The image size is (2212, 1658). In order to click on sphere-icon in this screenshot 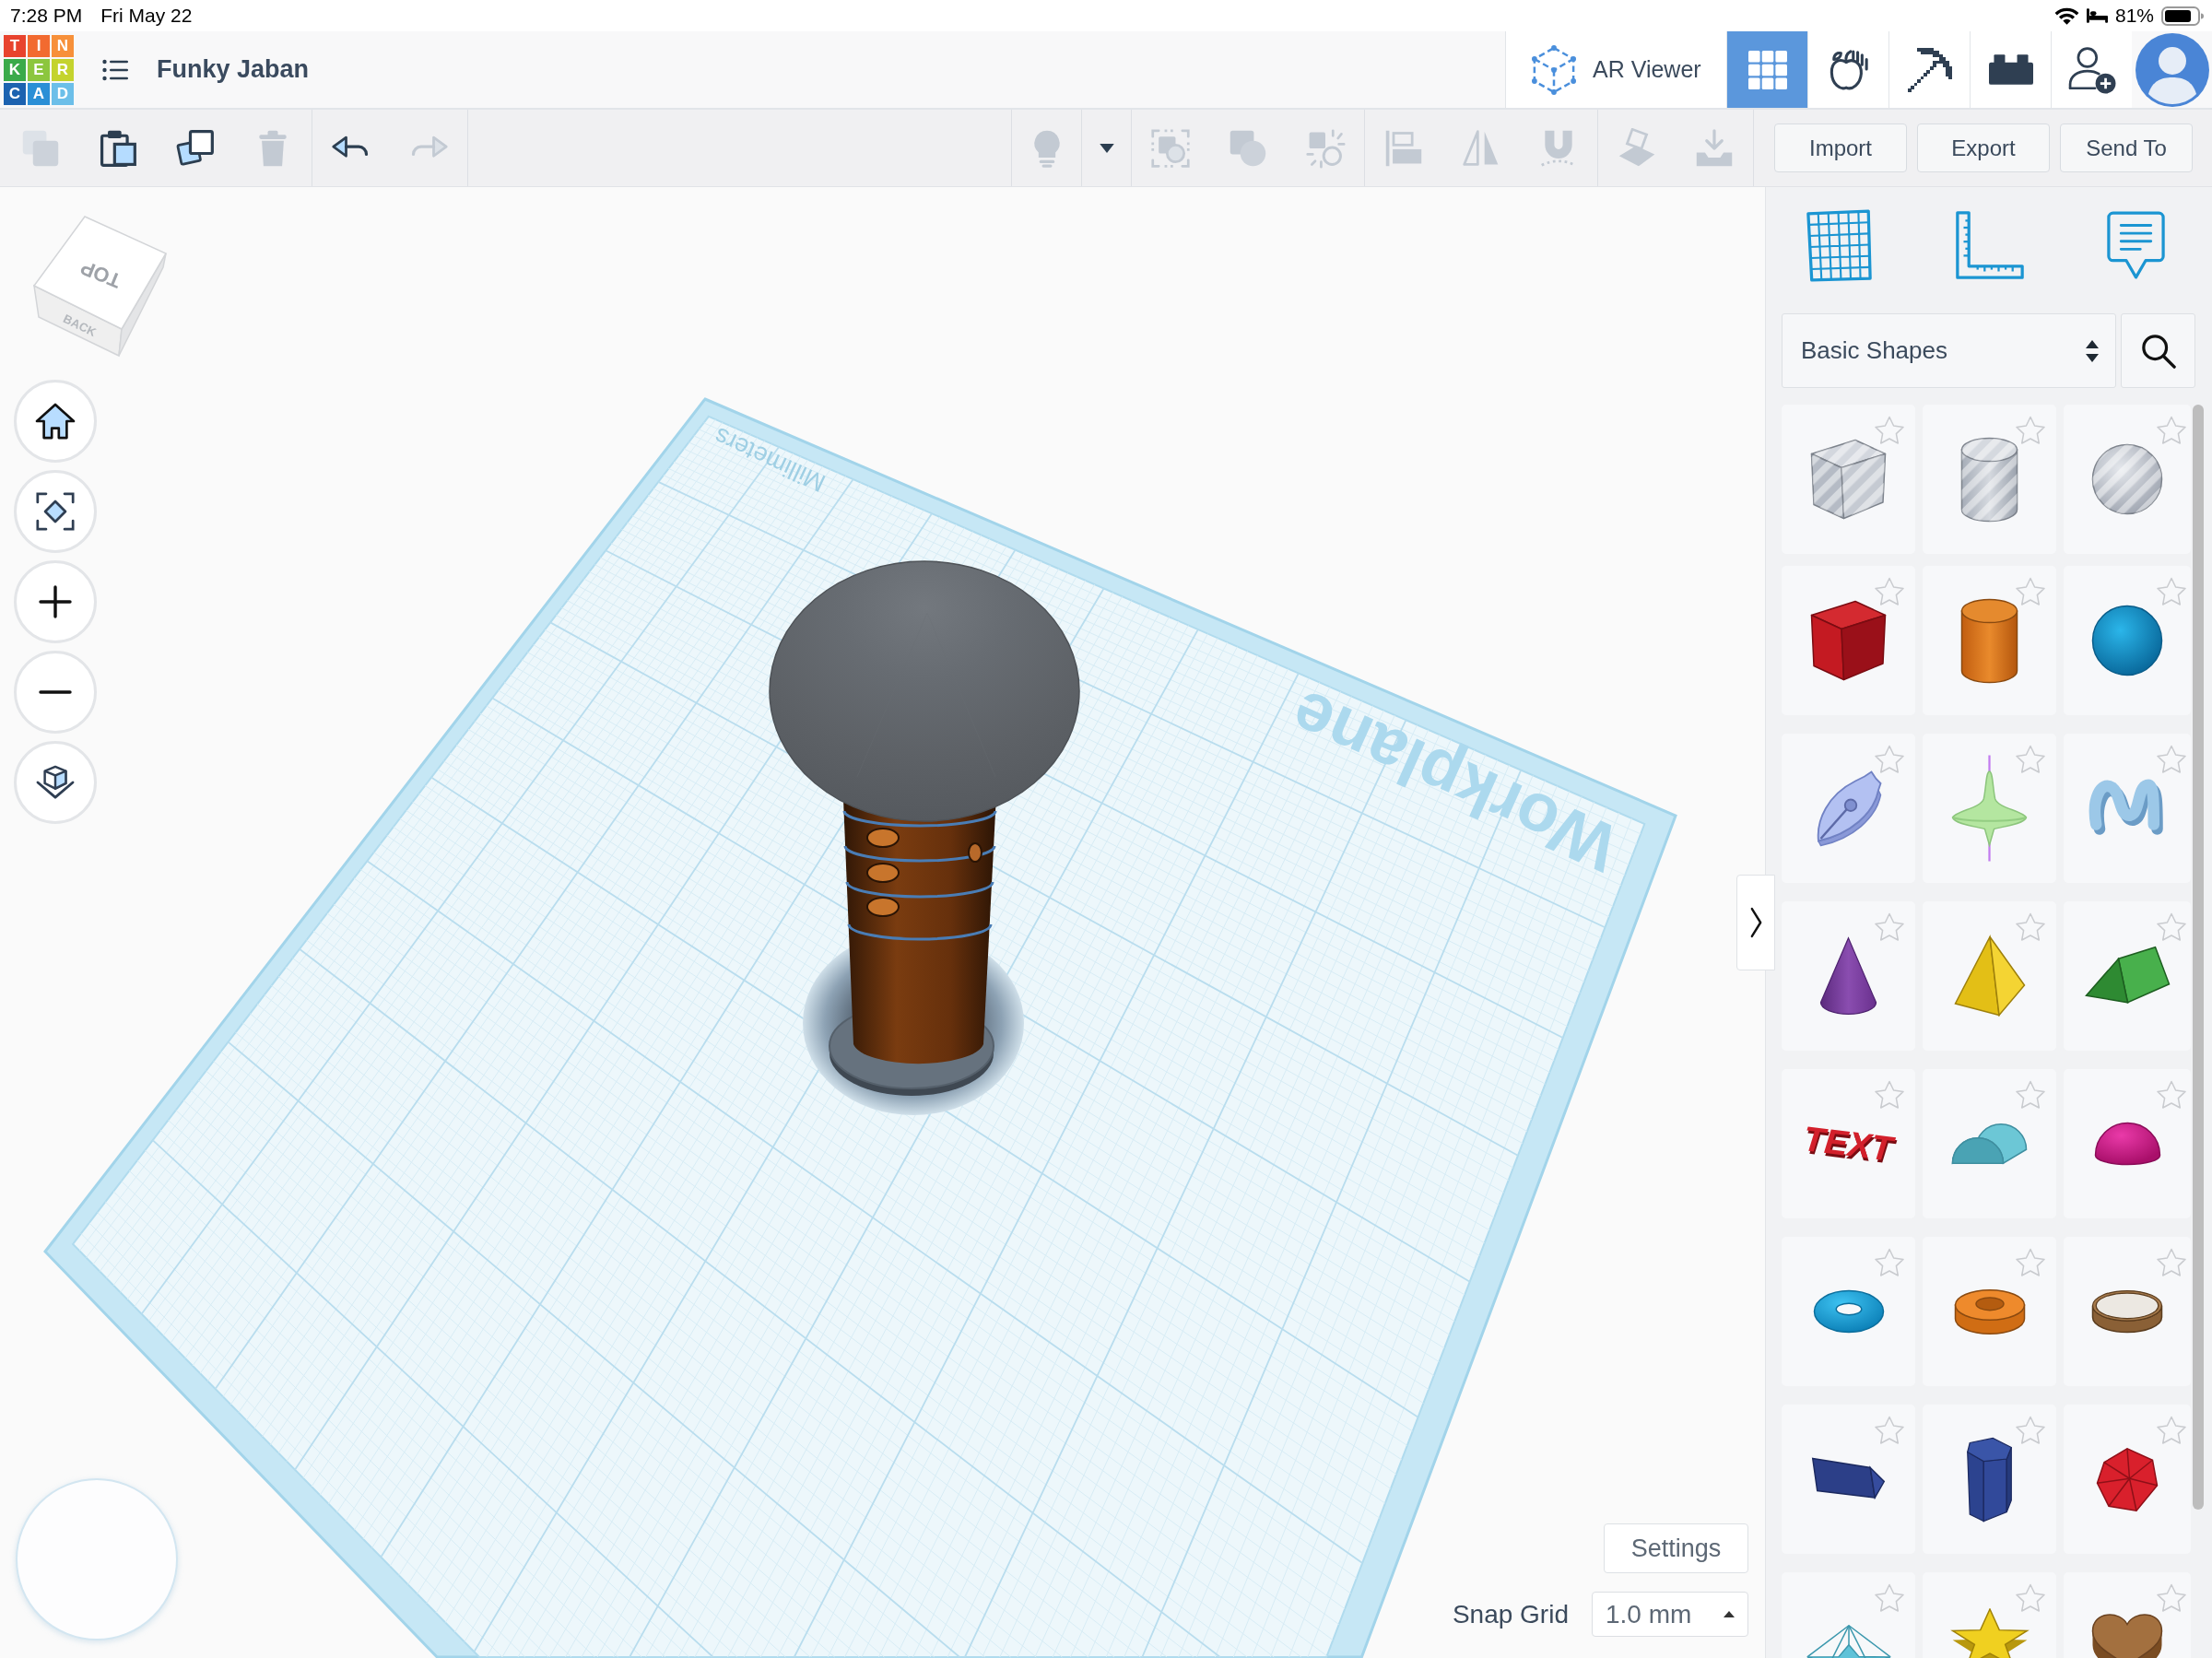, I will do `click(2127, 641)`.